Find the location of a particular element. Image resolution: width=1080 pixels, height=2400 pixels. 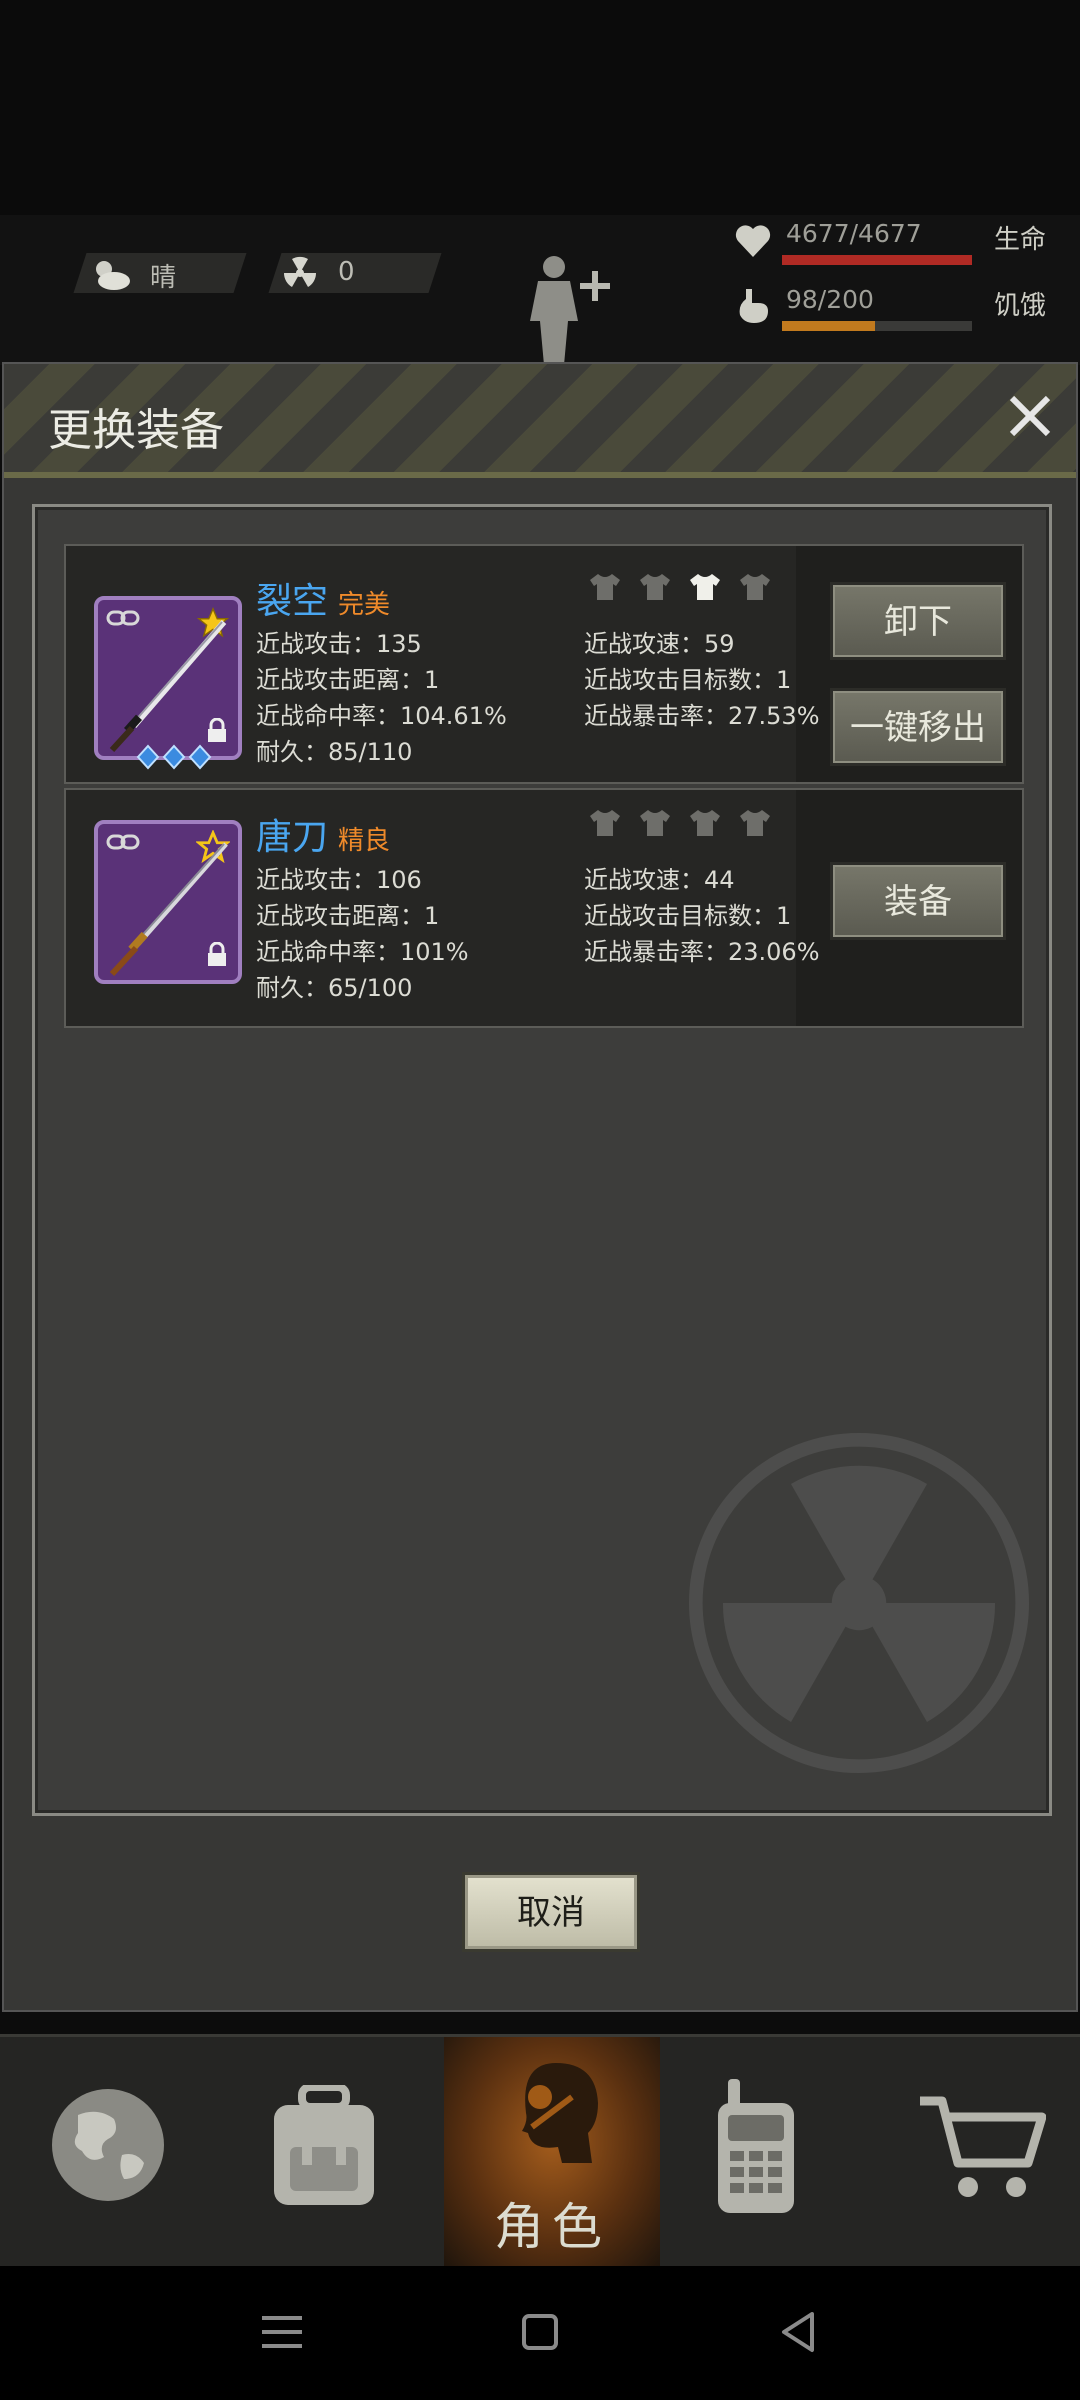

stat-melee-crit: 近战暴击率：23.06% is located at coordinates (702, 952).